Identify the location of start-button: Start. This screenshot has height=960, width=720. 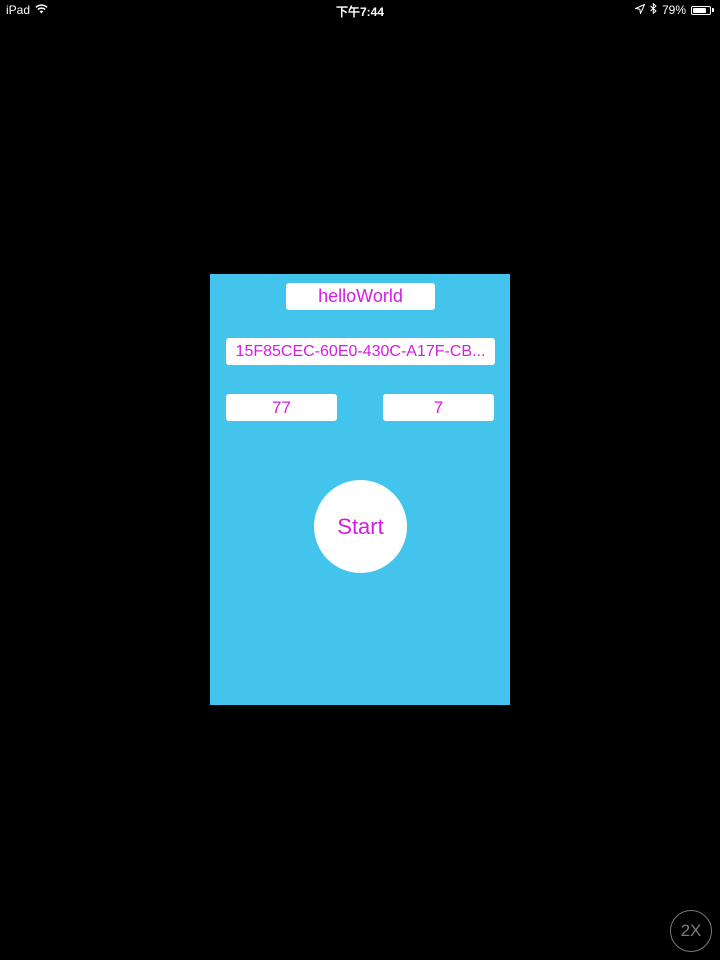
(360, 526).